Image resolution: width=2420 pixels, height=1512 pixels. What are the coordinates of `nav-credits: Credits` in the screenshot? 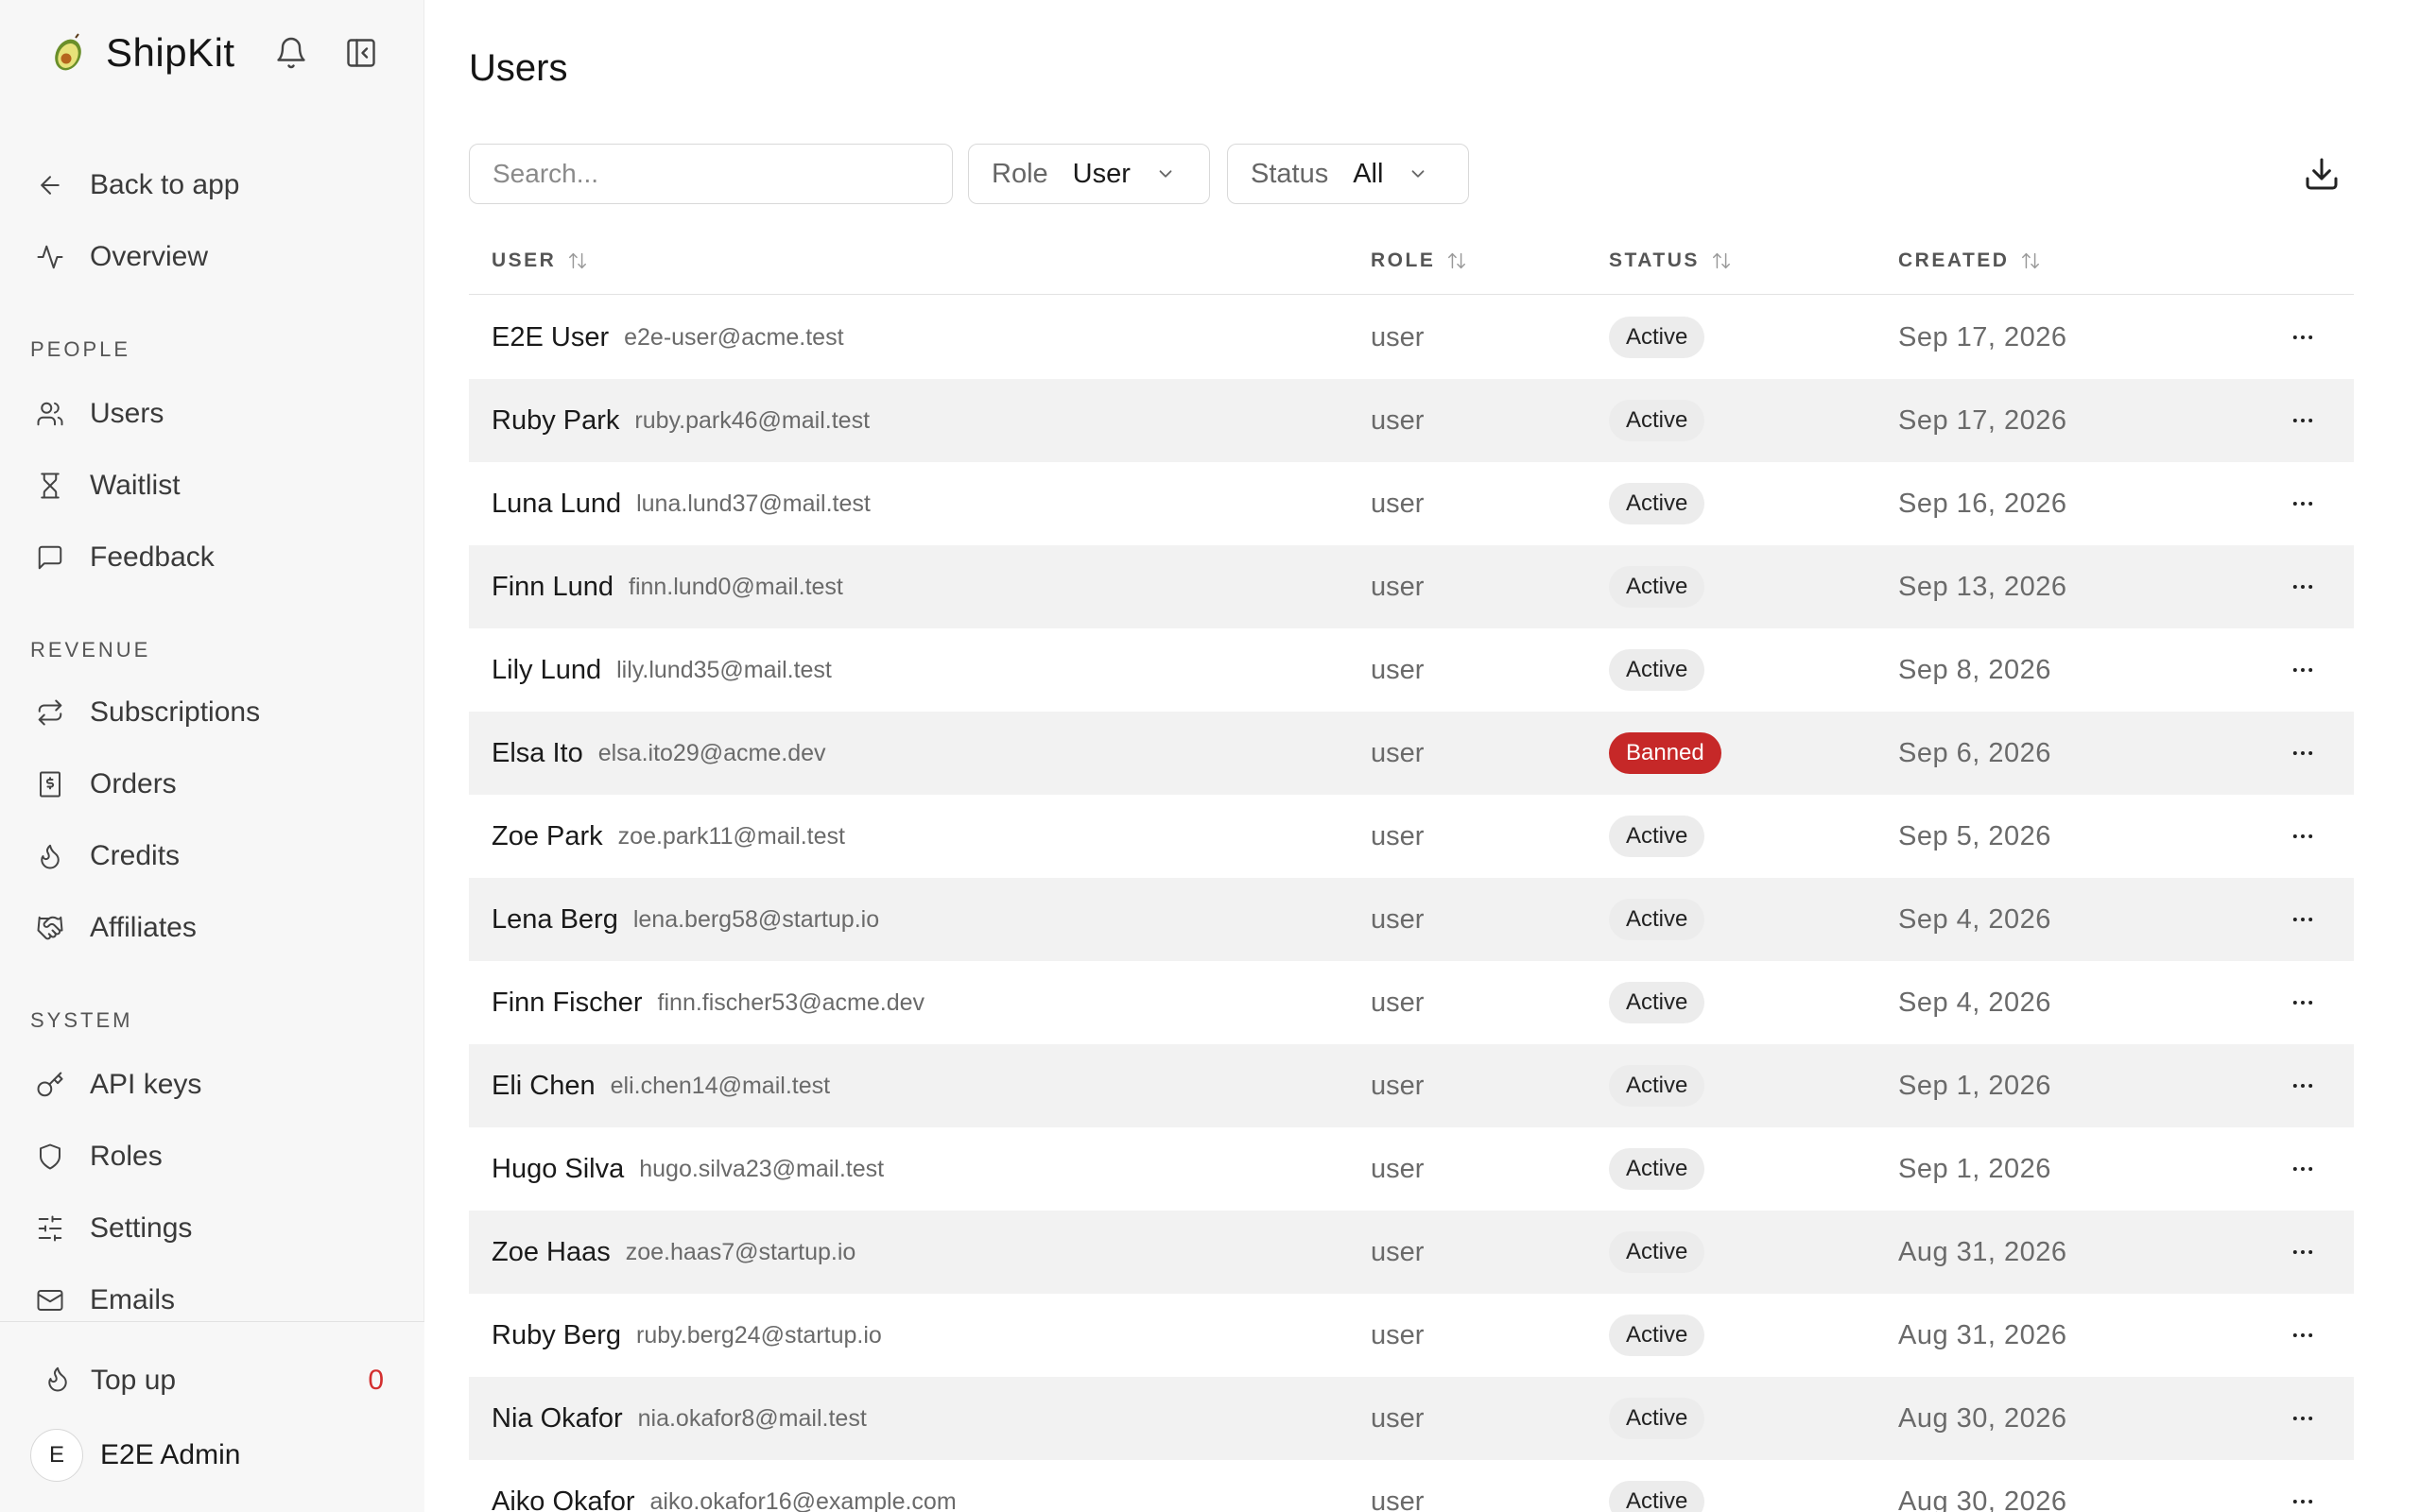 It's located at (212, 856).